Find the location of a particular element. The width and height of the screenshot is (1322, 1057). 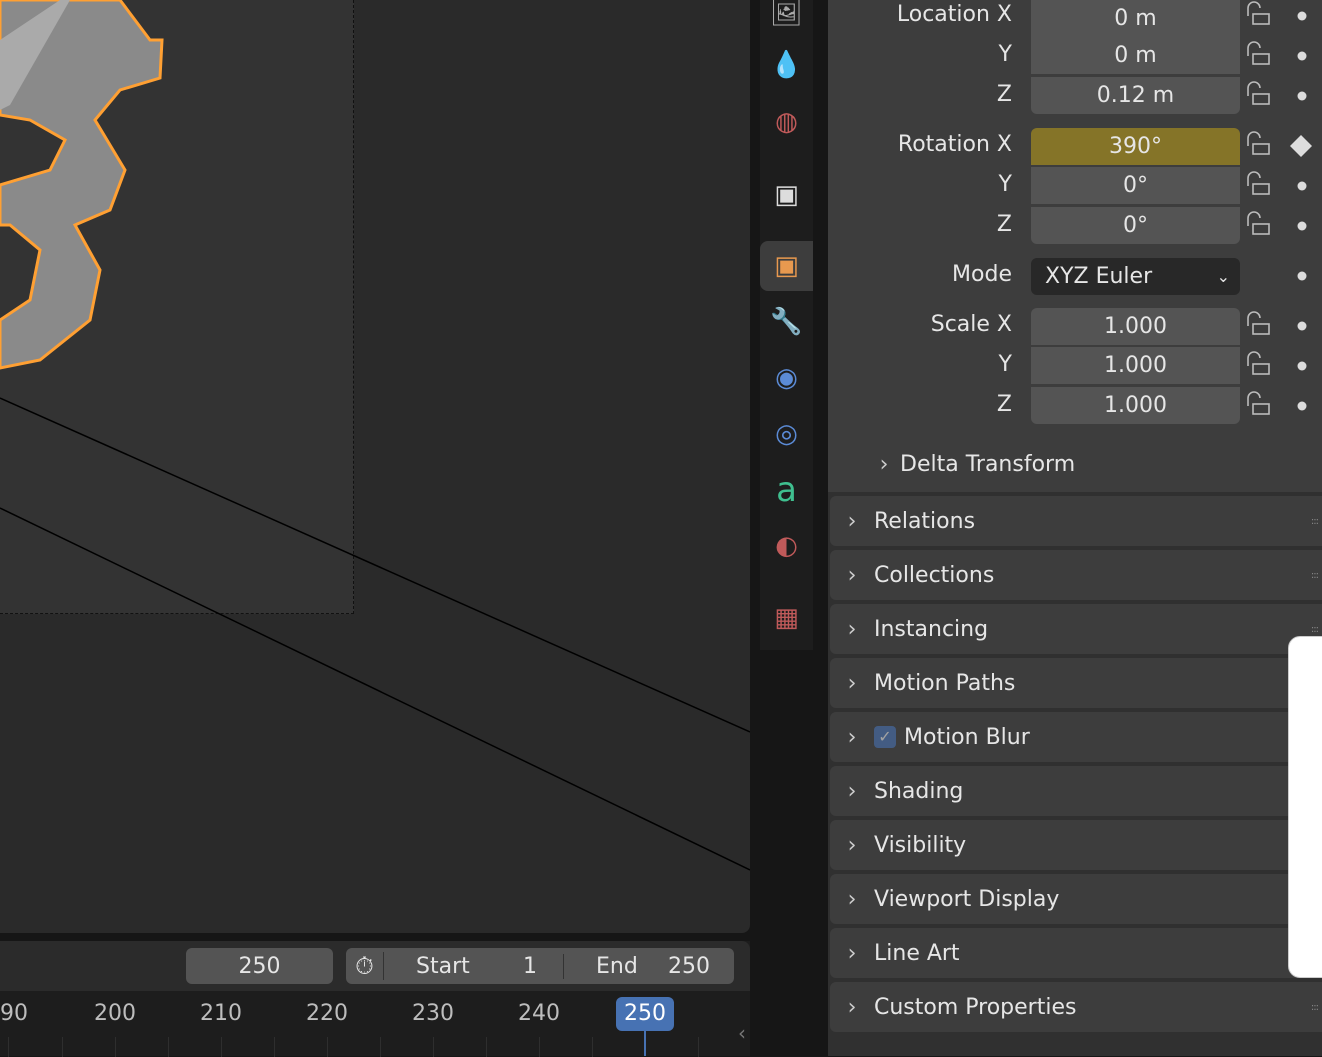

location-y-field: 0 m is located at coordinates (1135, 55).